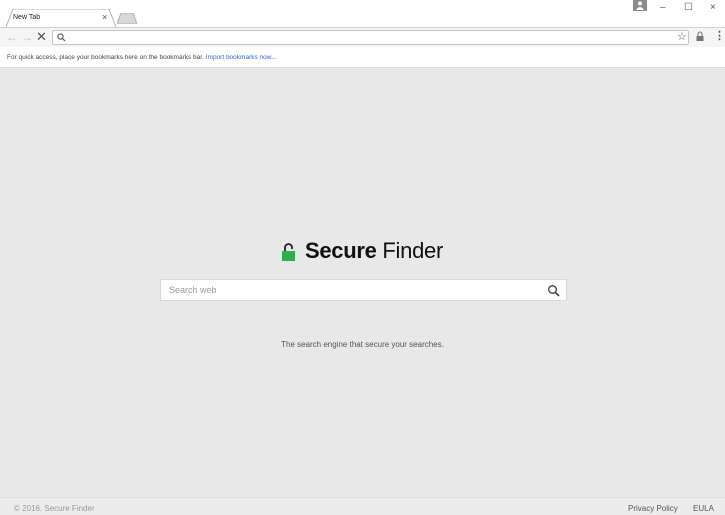 Image resolution: width=725 pixels, height=515 pixels. I want to click on address-bar: ☆, so click(370, 37).